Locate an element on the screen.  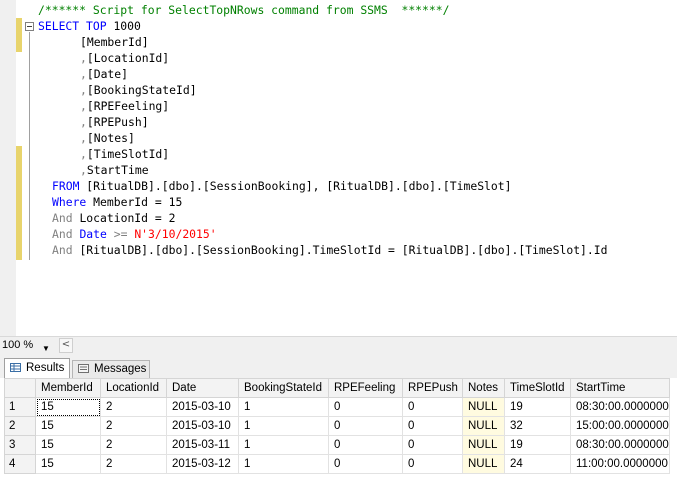
scroll-left-button: < is located at coordinates (66, 345).